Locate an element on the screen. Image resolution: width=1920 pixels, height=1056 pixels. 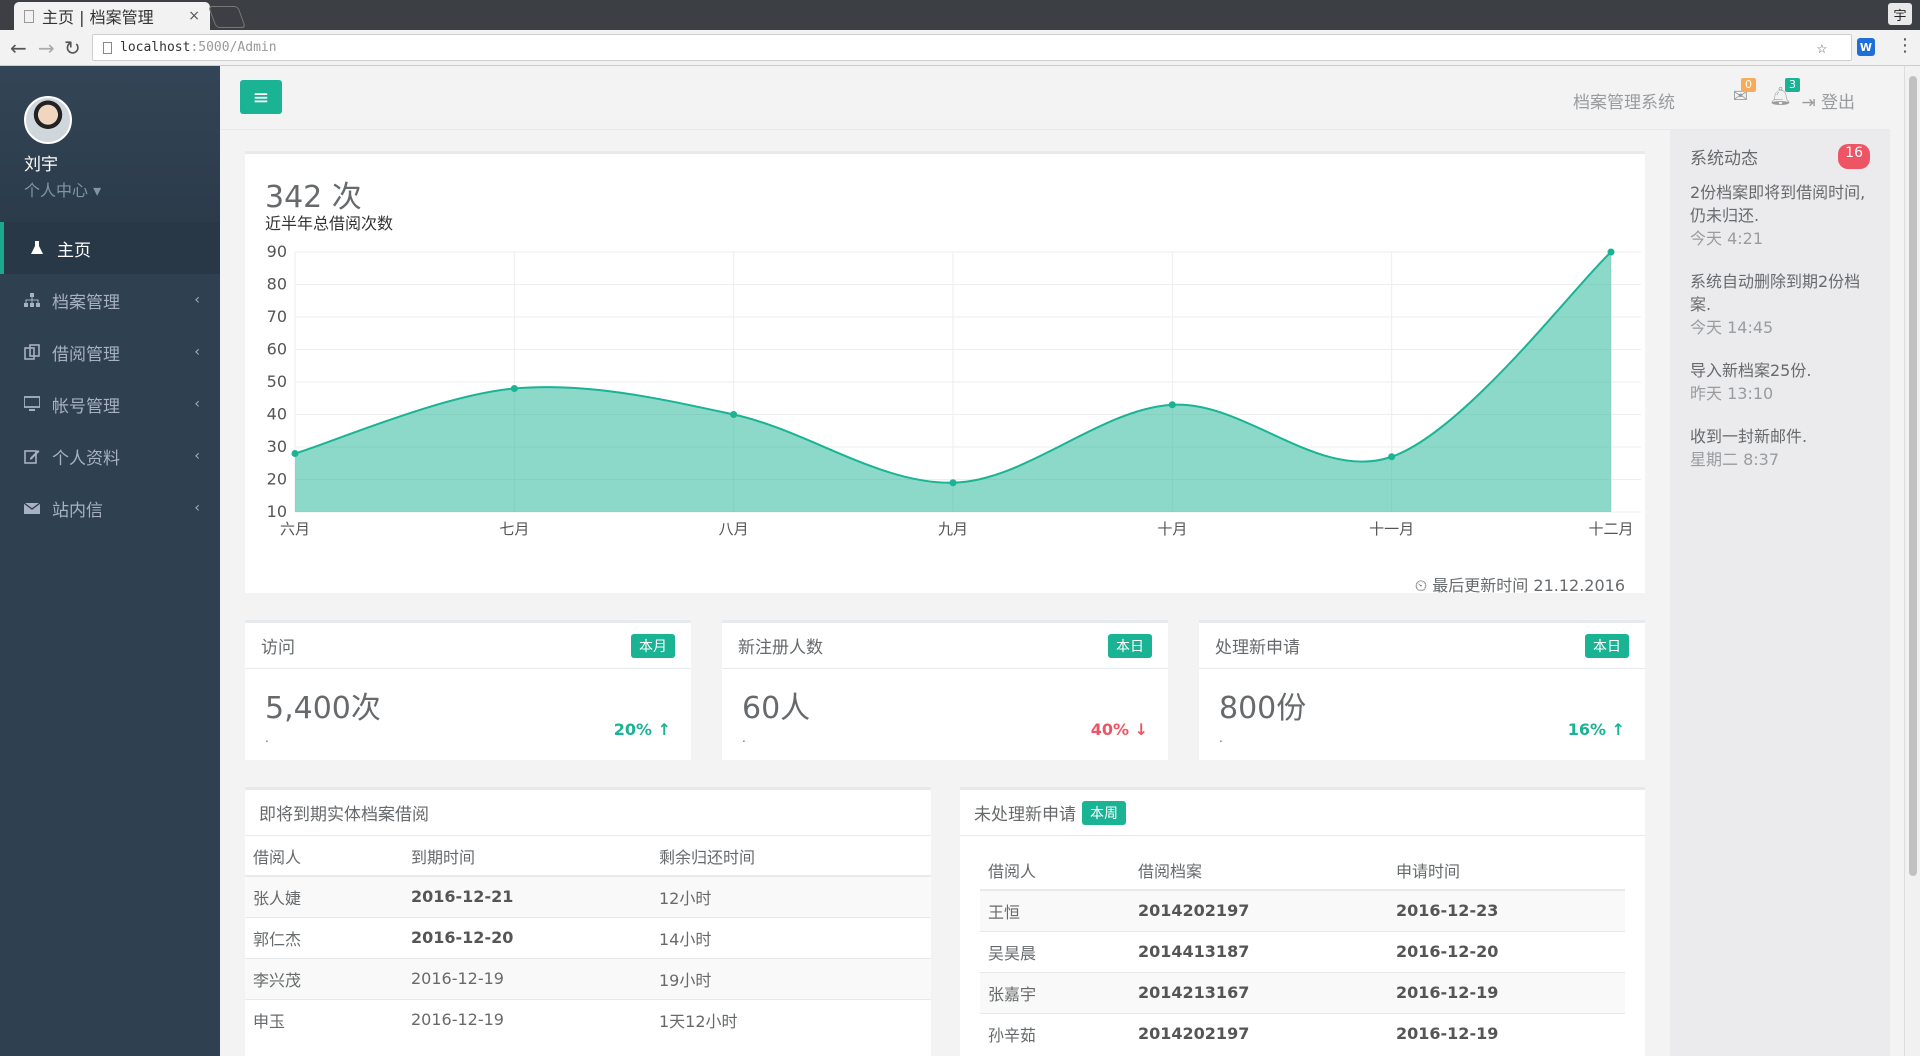
sidebar-item-accounts: 帐号管理 ‹ is located at coordinates (110, 404).